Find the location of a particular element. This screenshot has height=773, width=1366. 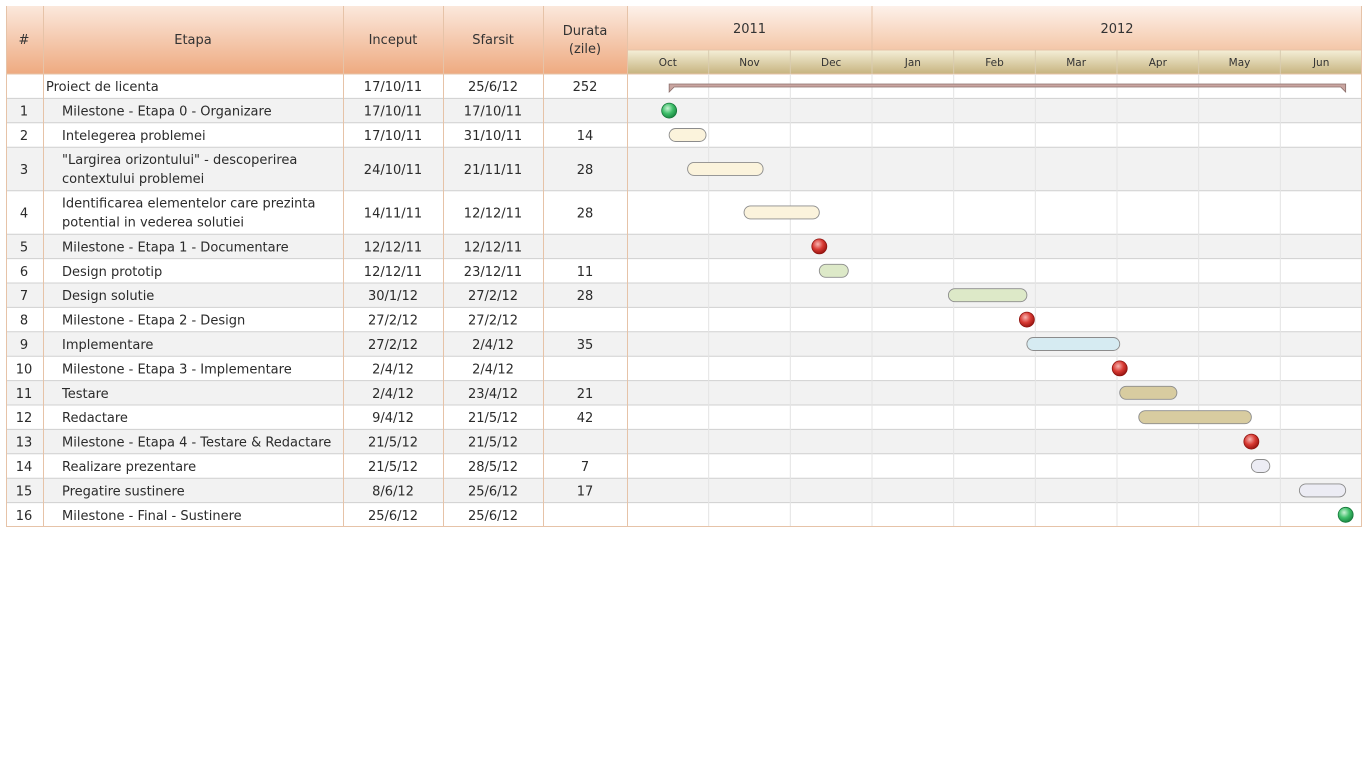

task-start: 24/10/11 is located at coordinates (393, 170).